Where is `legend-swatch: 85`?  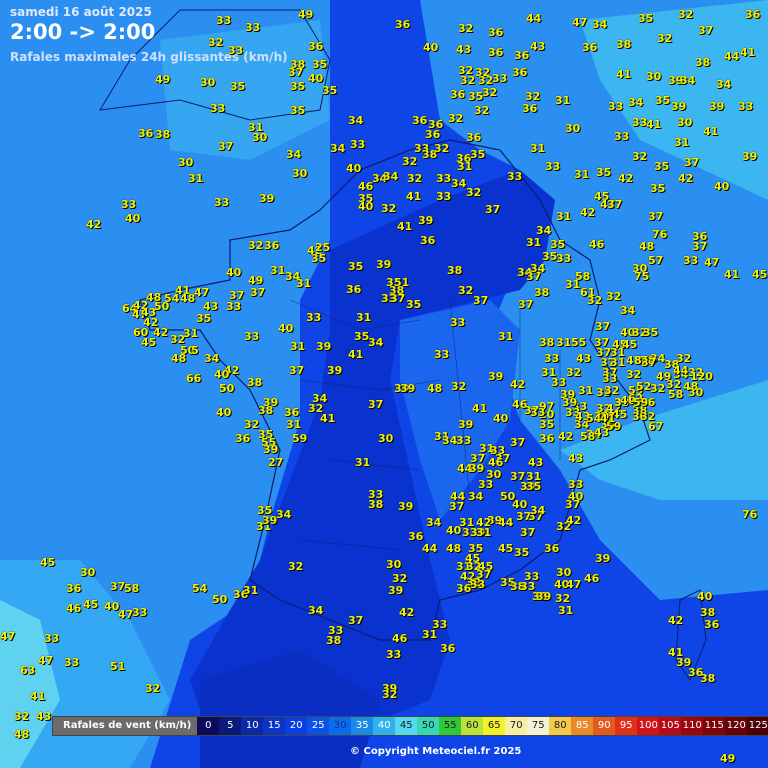 legend-swatch: 85 is located at coordinates (582, 726).